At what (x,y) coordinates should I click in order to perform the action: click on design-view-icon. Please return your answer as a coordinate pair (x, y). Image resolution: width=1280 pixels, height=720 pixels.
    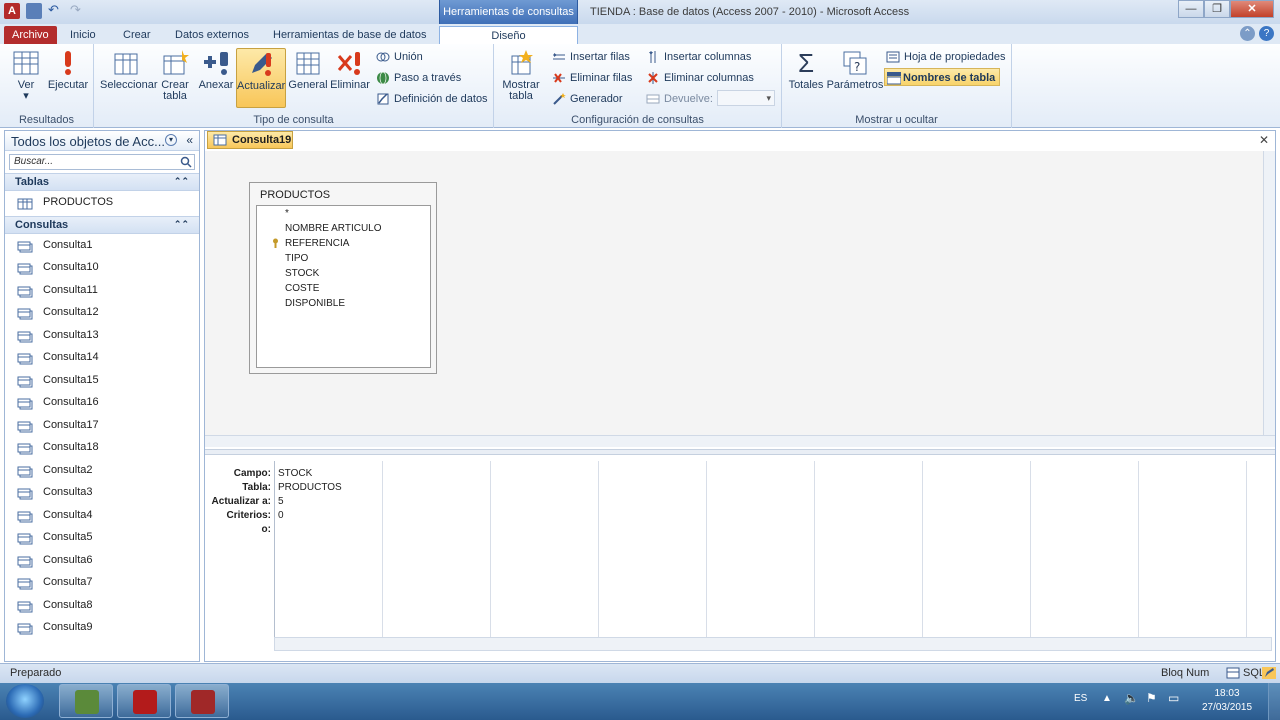
    Looking at the image, I should click on (1269, 673).